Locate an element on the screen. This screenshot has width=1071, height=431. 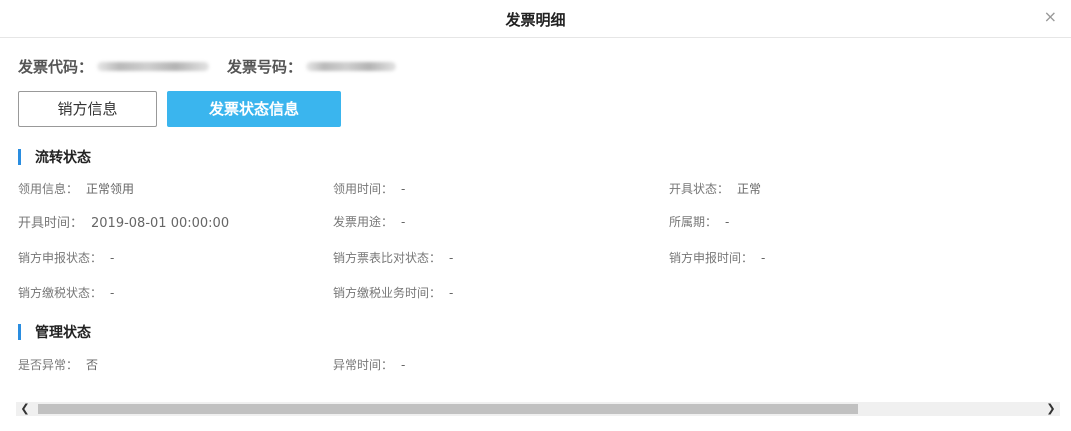
field-seller-tax-status: 销方缴税状态： - is located at coordinates (66, 292).